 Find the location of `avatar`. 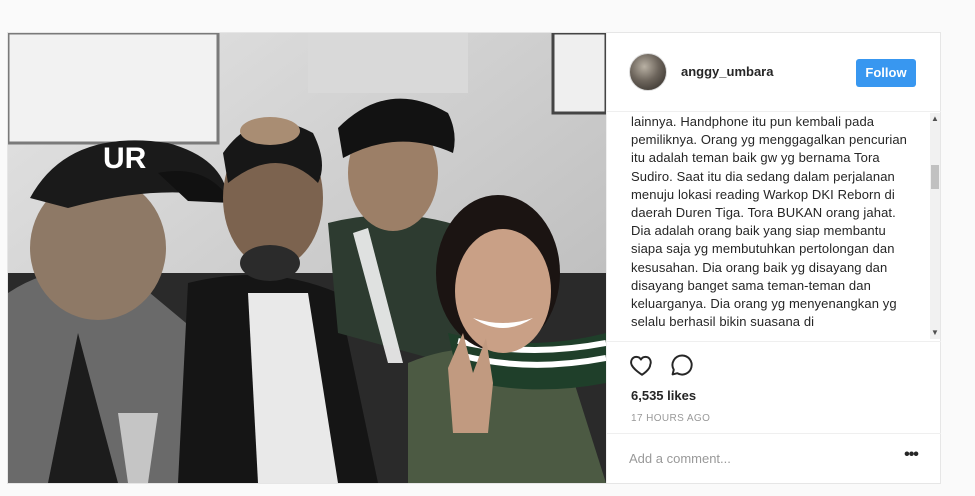

avatar is located at coordinates (648, 72).